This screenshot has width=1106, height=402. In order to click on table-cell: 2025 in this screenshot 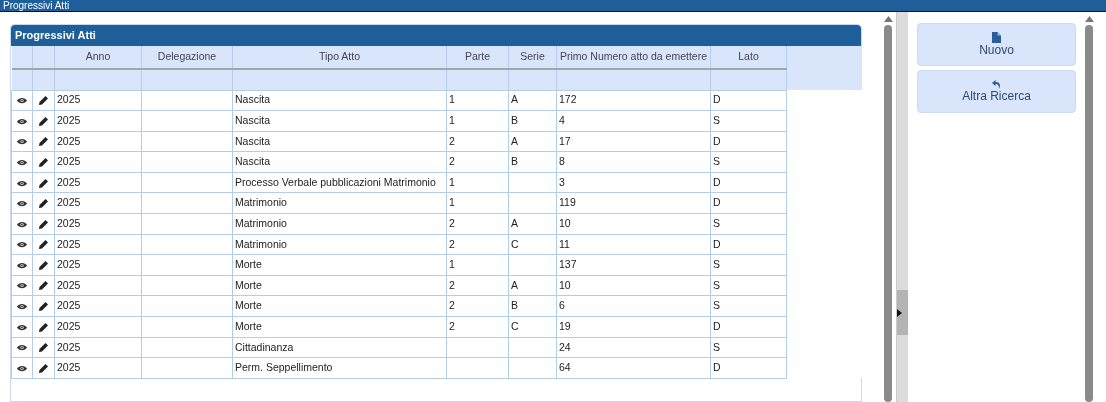, I will do `click(98, 100)`.